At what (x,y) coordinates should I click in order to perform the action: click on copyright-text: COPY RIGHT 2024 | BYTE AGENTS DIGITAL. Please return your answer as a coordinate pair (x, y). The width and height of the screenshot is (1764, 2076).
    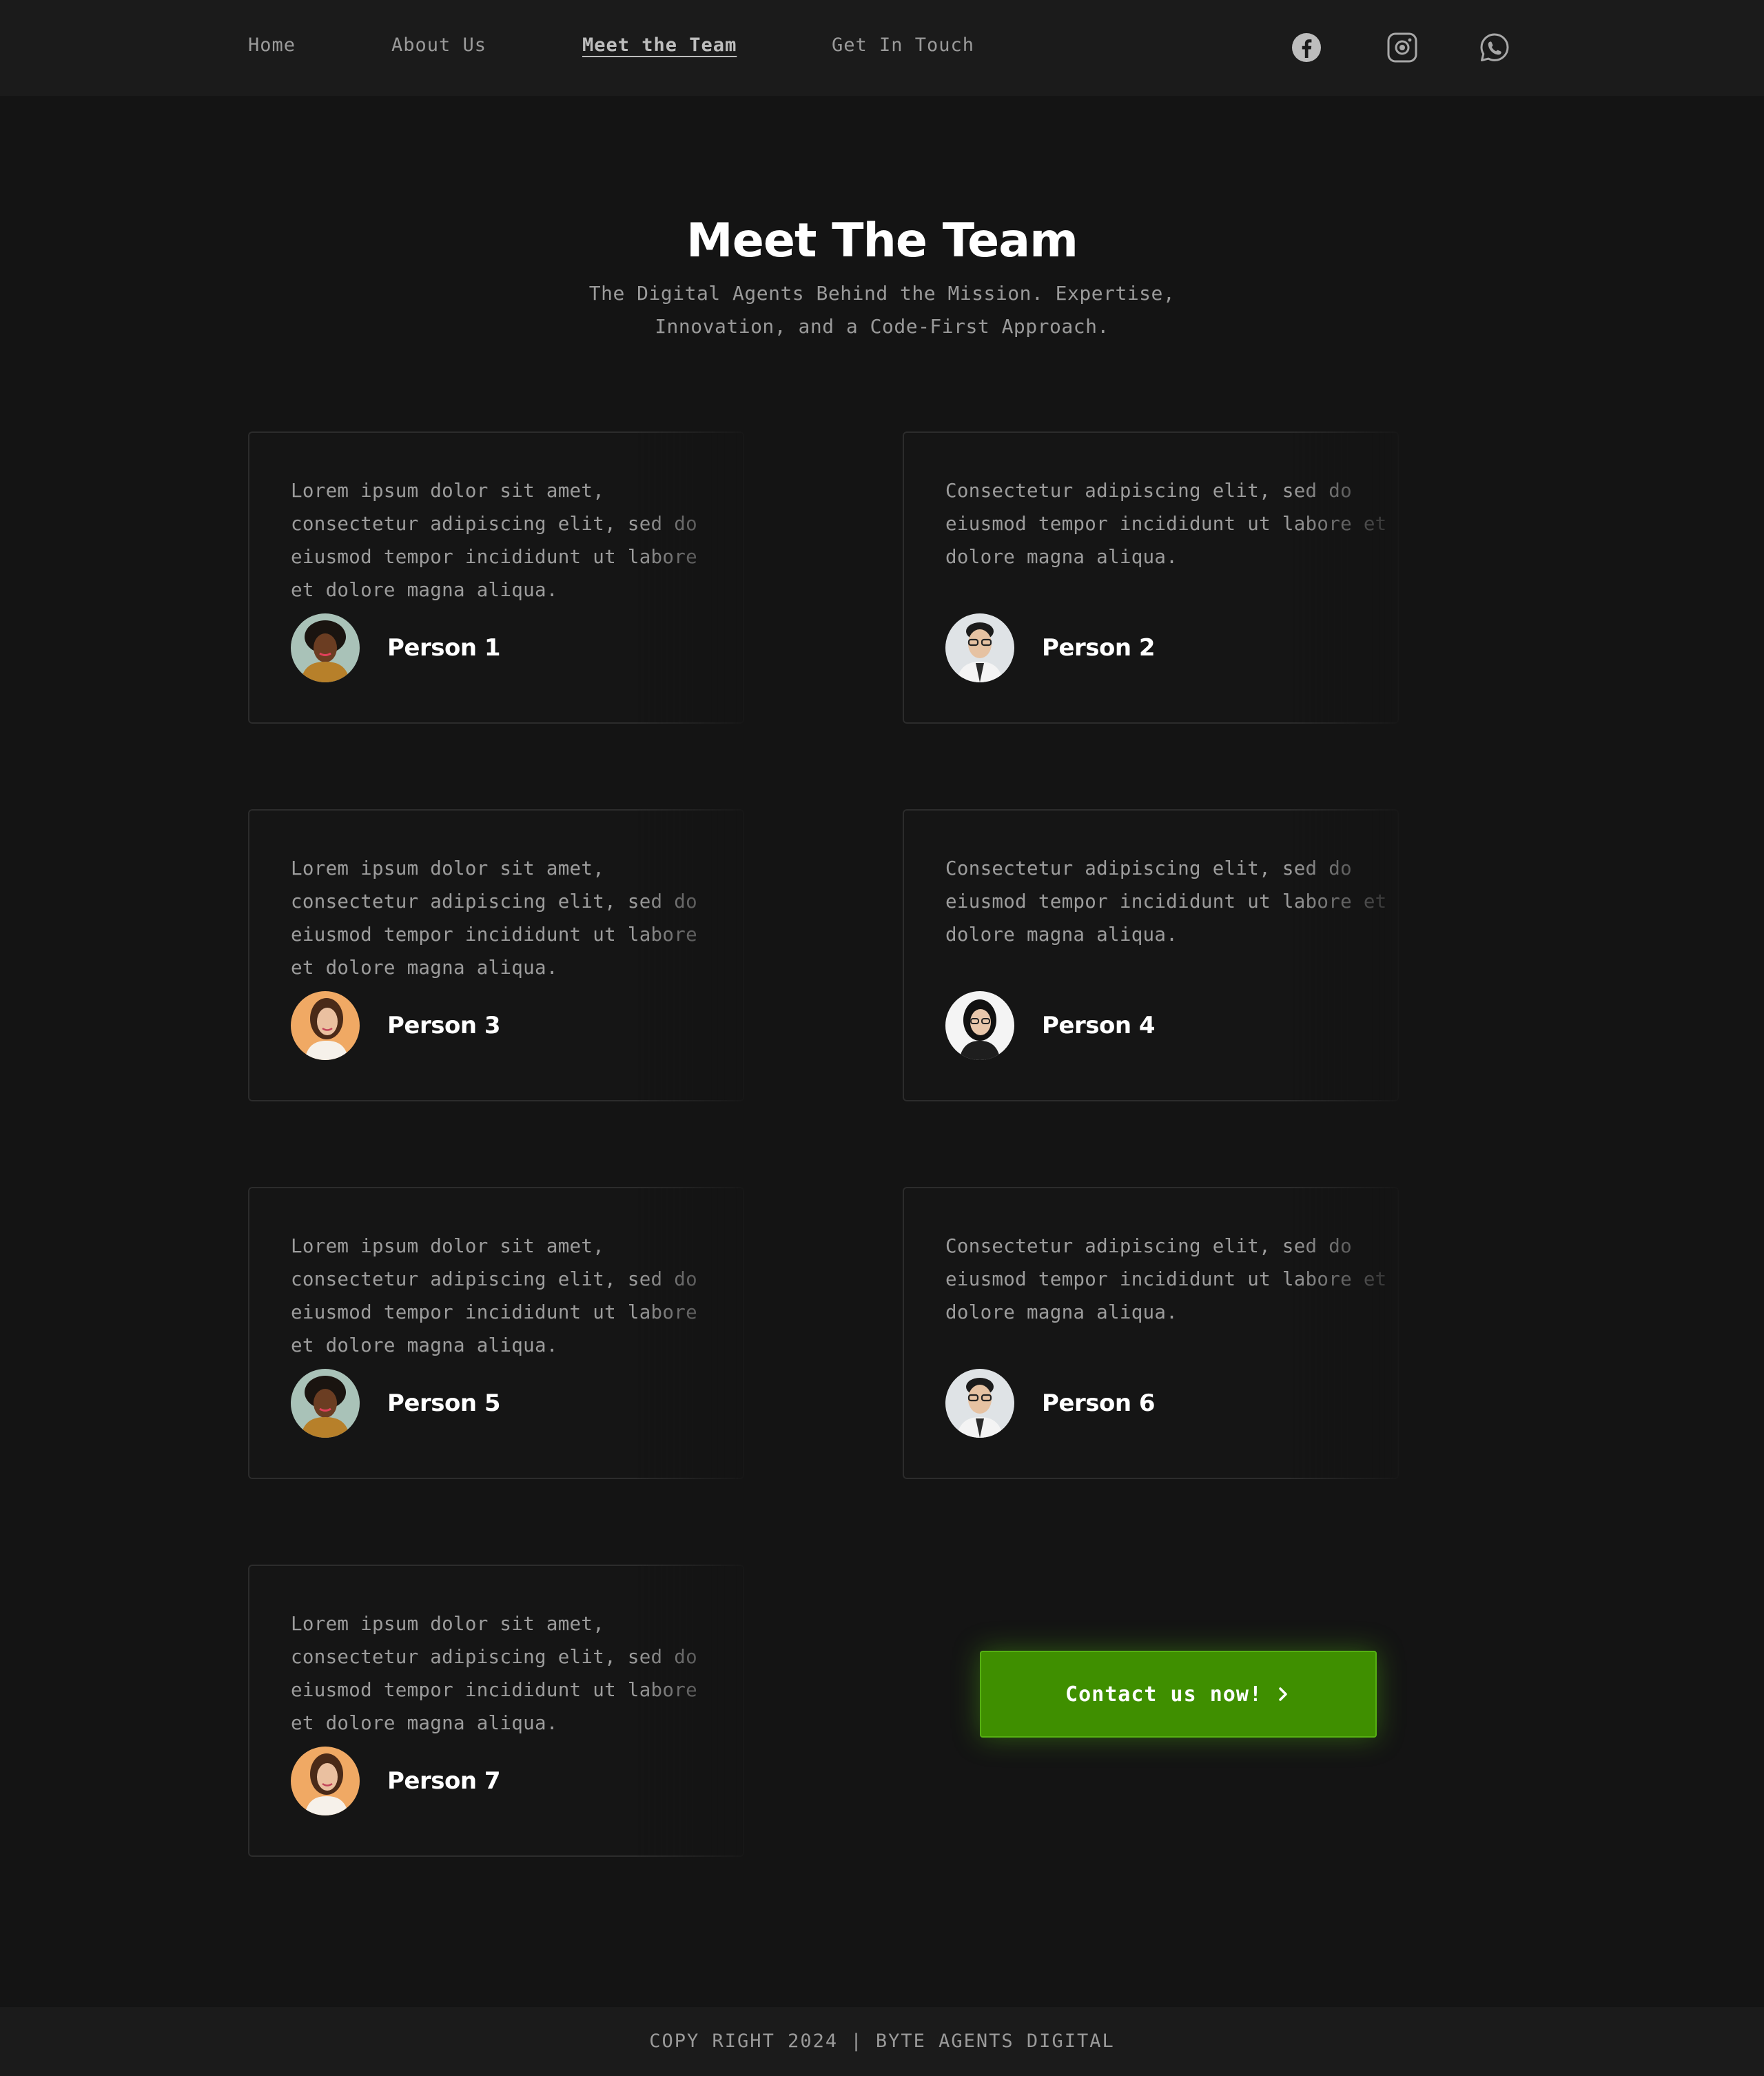
    Looking at the image, I should click on (882, 2042).